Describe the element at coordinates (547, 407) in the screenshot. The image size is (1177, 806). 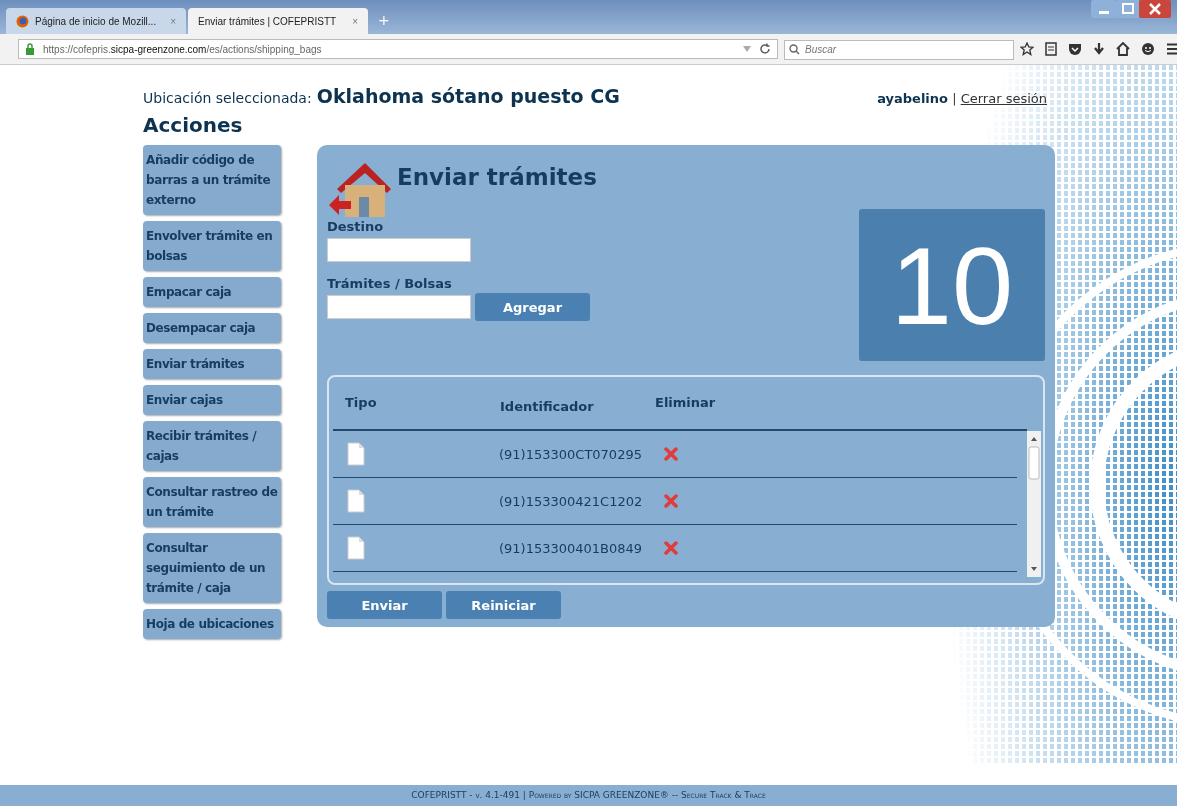
I see `column-header: Identificador` at that location.